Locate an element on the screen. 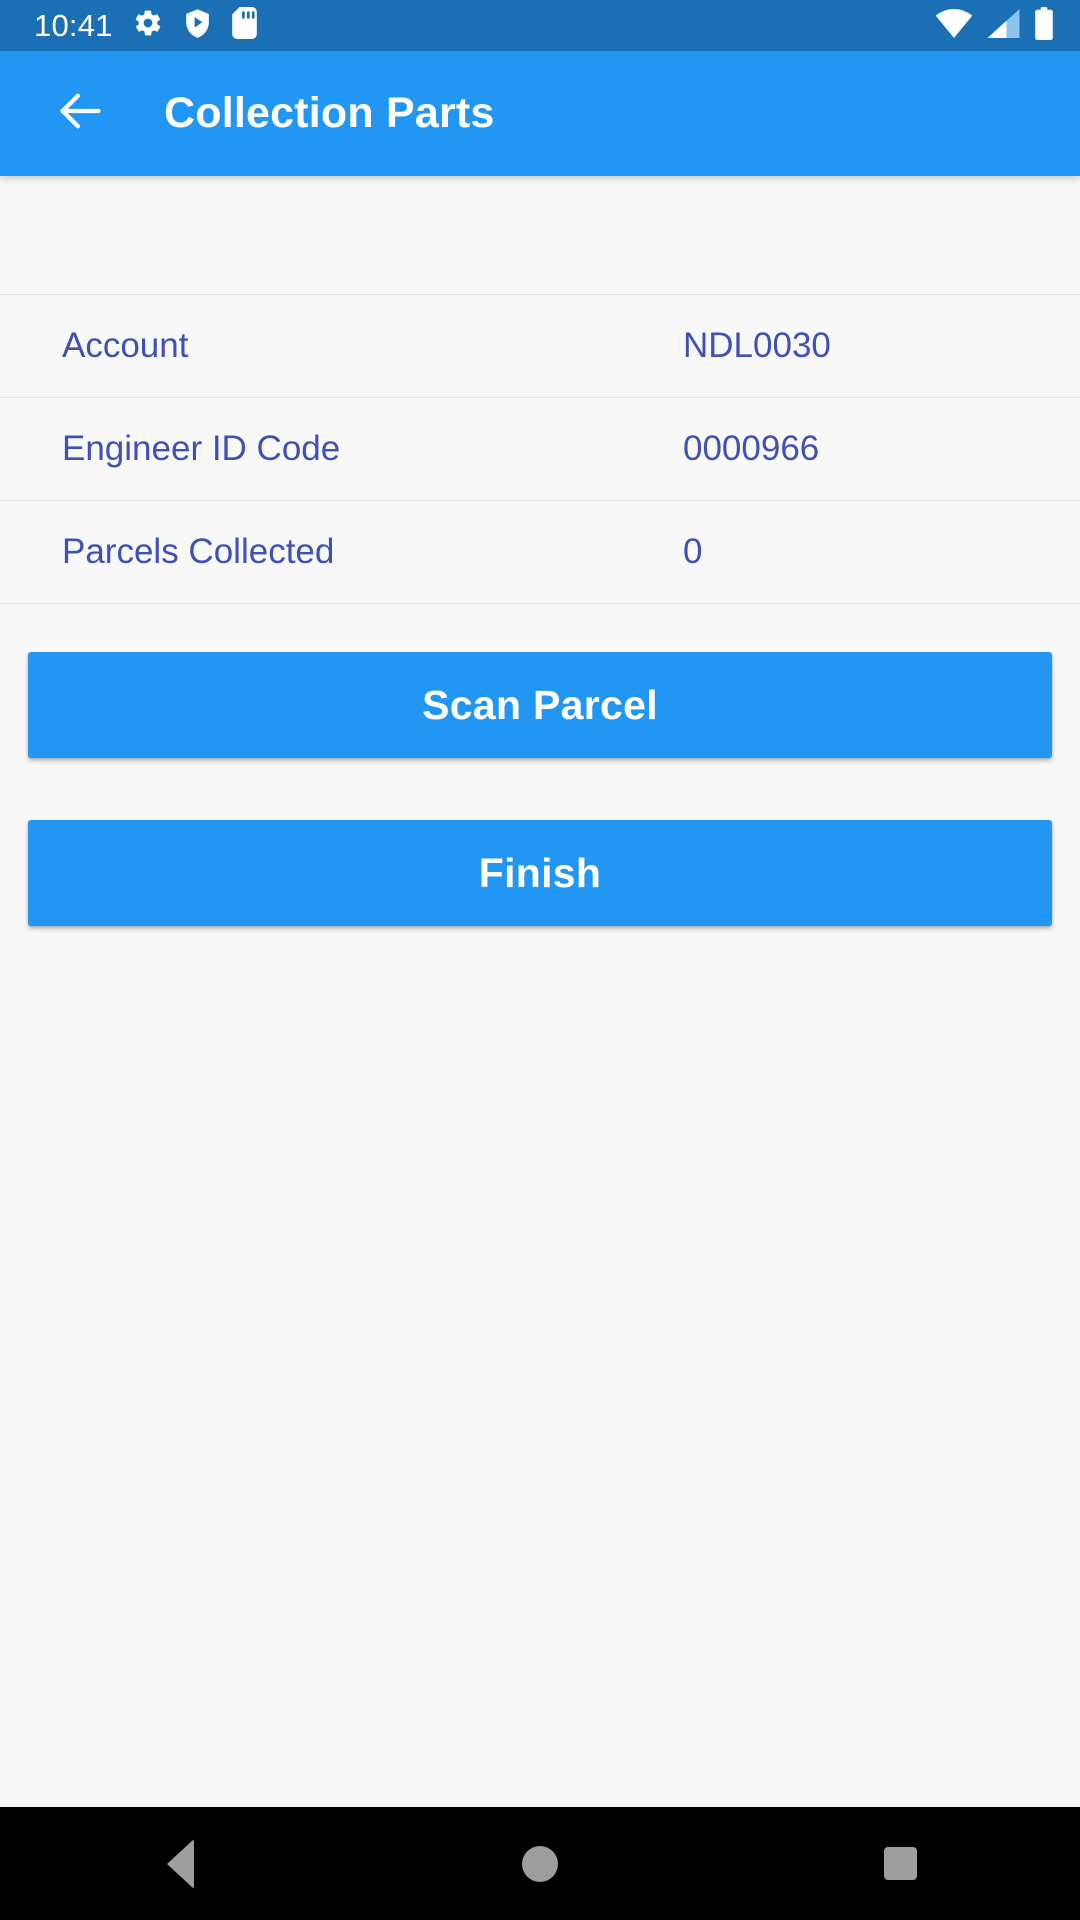 Image resolution: width=1080 pixels, height=1920 pixels. status-bar-left-group: 10:41 is located at coordinates (145, 25).